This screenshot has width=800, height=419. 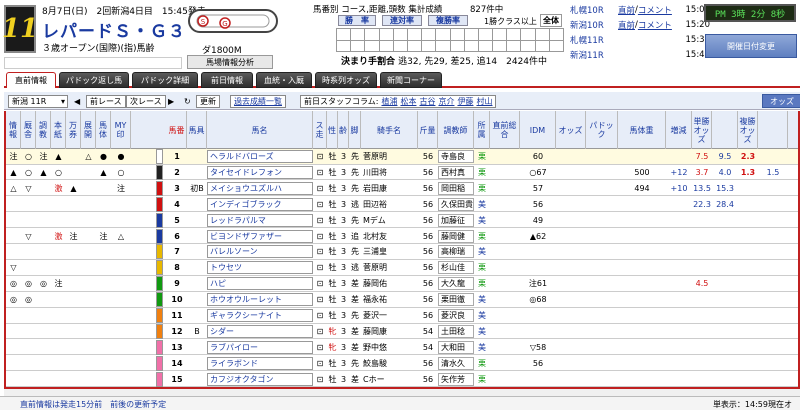 I want to click on trainer-cell: 岡田稲, so click(x=456, y=188).